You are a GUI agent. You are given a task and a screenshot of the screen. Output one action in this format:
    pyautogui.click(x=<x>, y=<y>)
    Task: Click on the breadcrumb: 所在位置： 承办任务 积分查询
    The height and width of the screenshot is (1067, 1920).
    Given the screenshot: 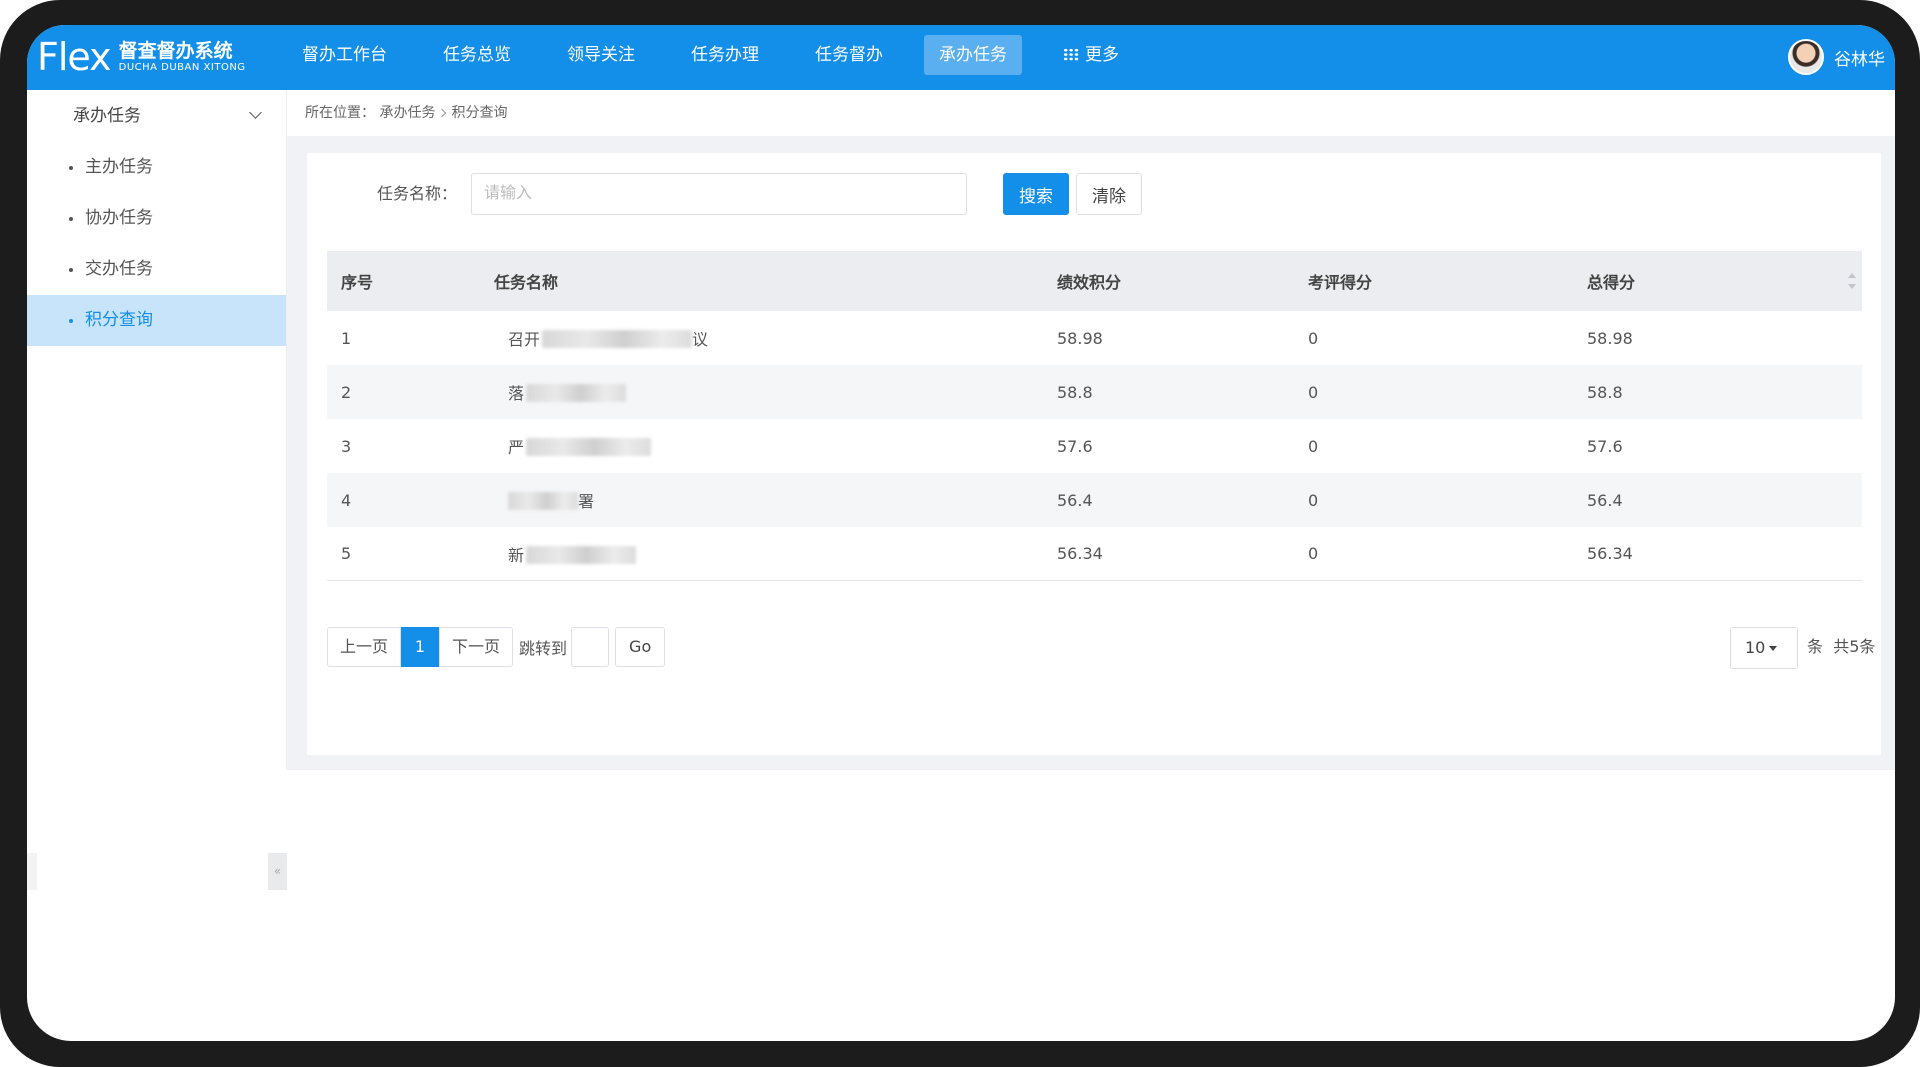 What is the action you would take?
    pyautogui.click(x=1091, y=113)
    